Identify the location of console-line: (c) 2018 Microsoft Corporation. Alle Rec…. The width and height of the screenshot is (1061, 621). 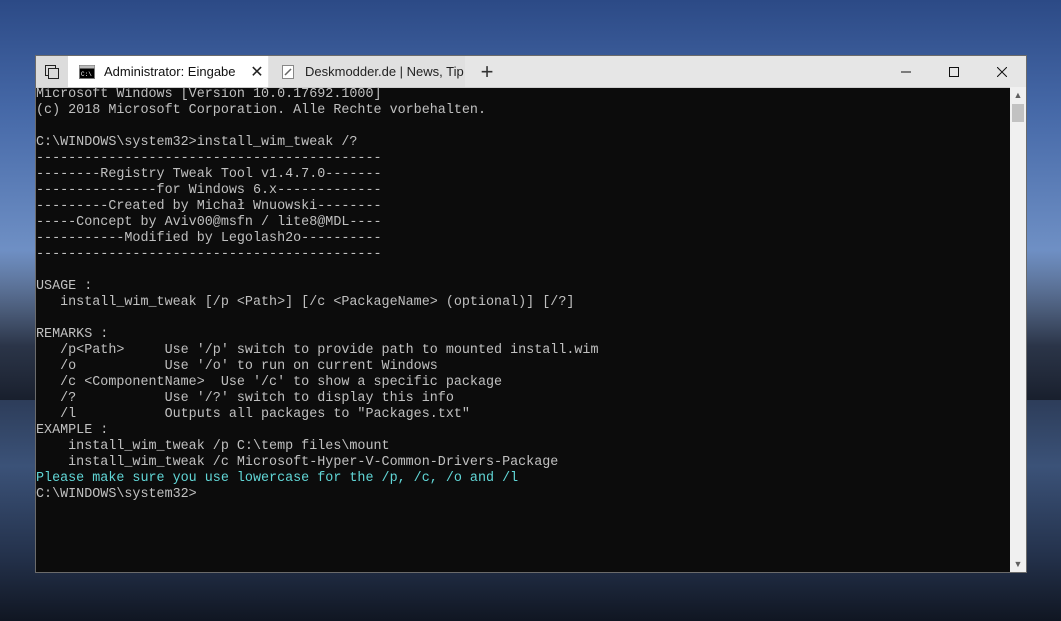
(261, 110).